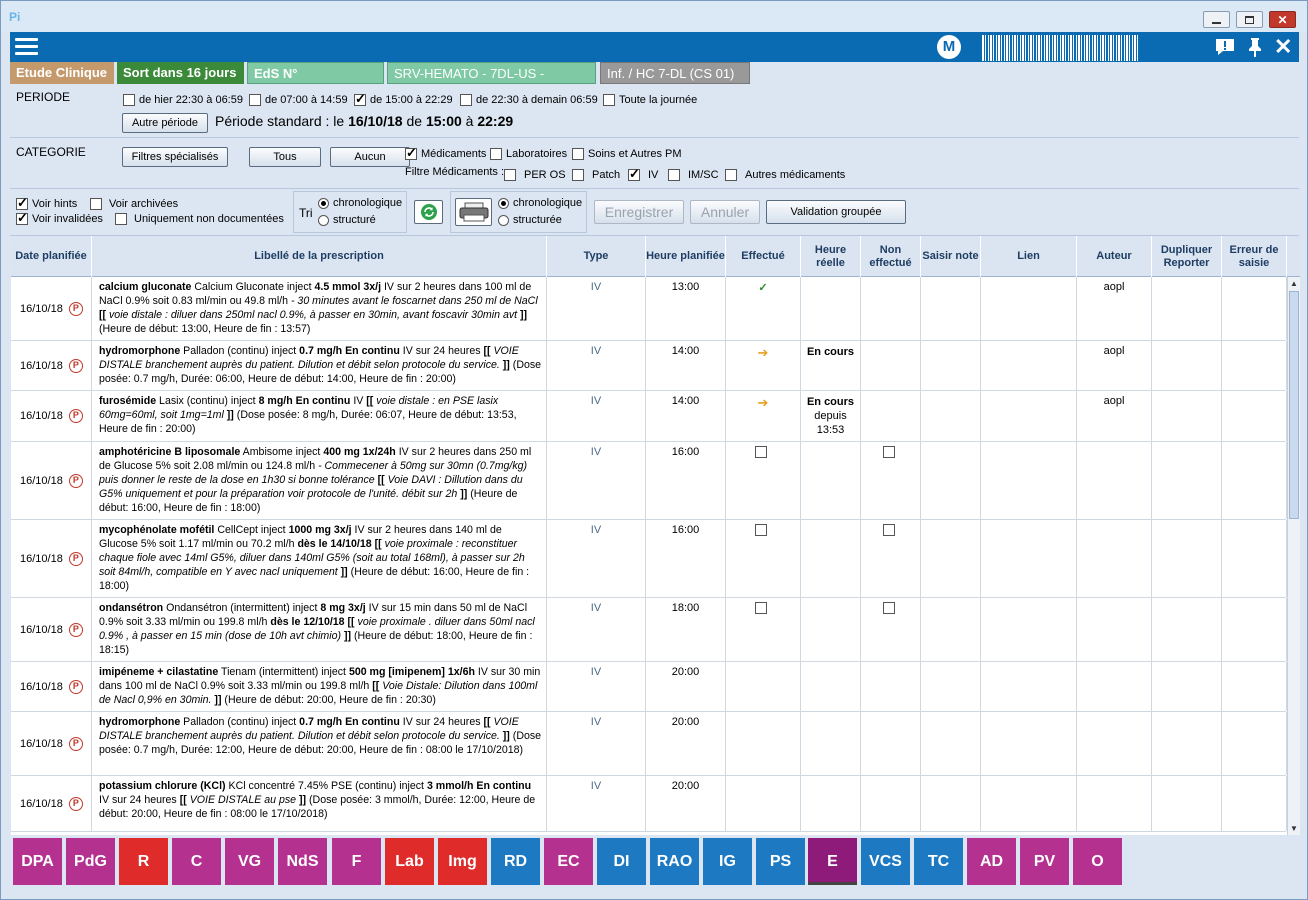 This screenshot has width=1308, height=900. I want to click on periode-option-4: de 22:30 à demain 06:59, so click(529, 100).